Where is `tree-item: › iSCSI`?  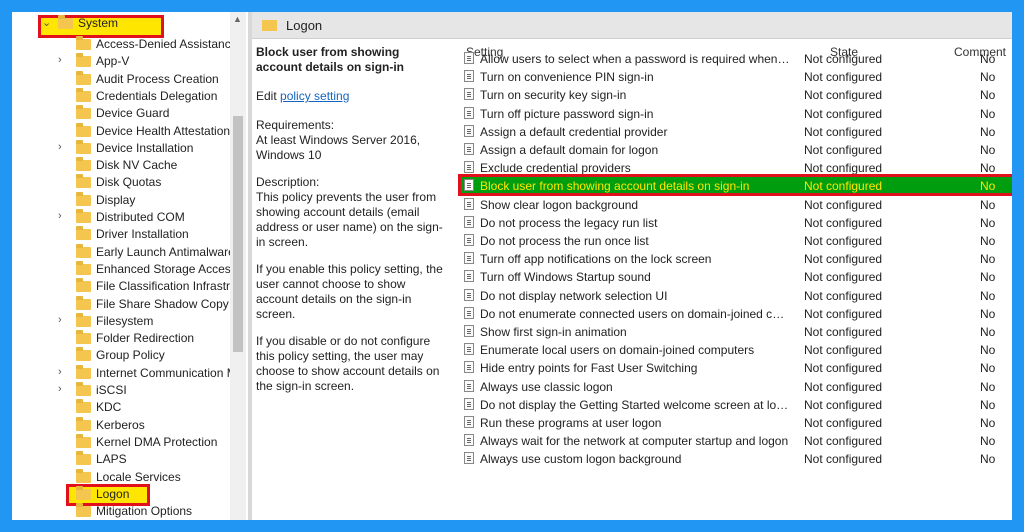
tree-item: › iSCSI is located at coordinates (127, 390).